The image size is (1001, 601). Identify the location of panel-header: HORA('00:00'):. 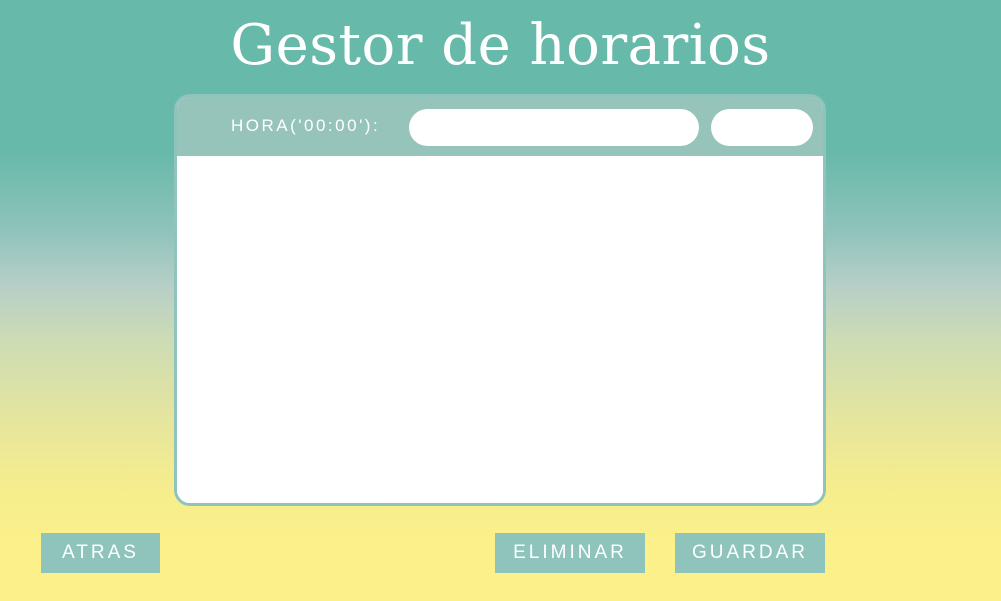
(500, 126).